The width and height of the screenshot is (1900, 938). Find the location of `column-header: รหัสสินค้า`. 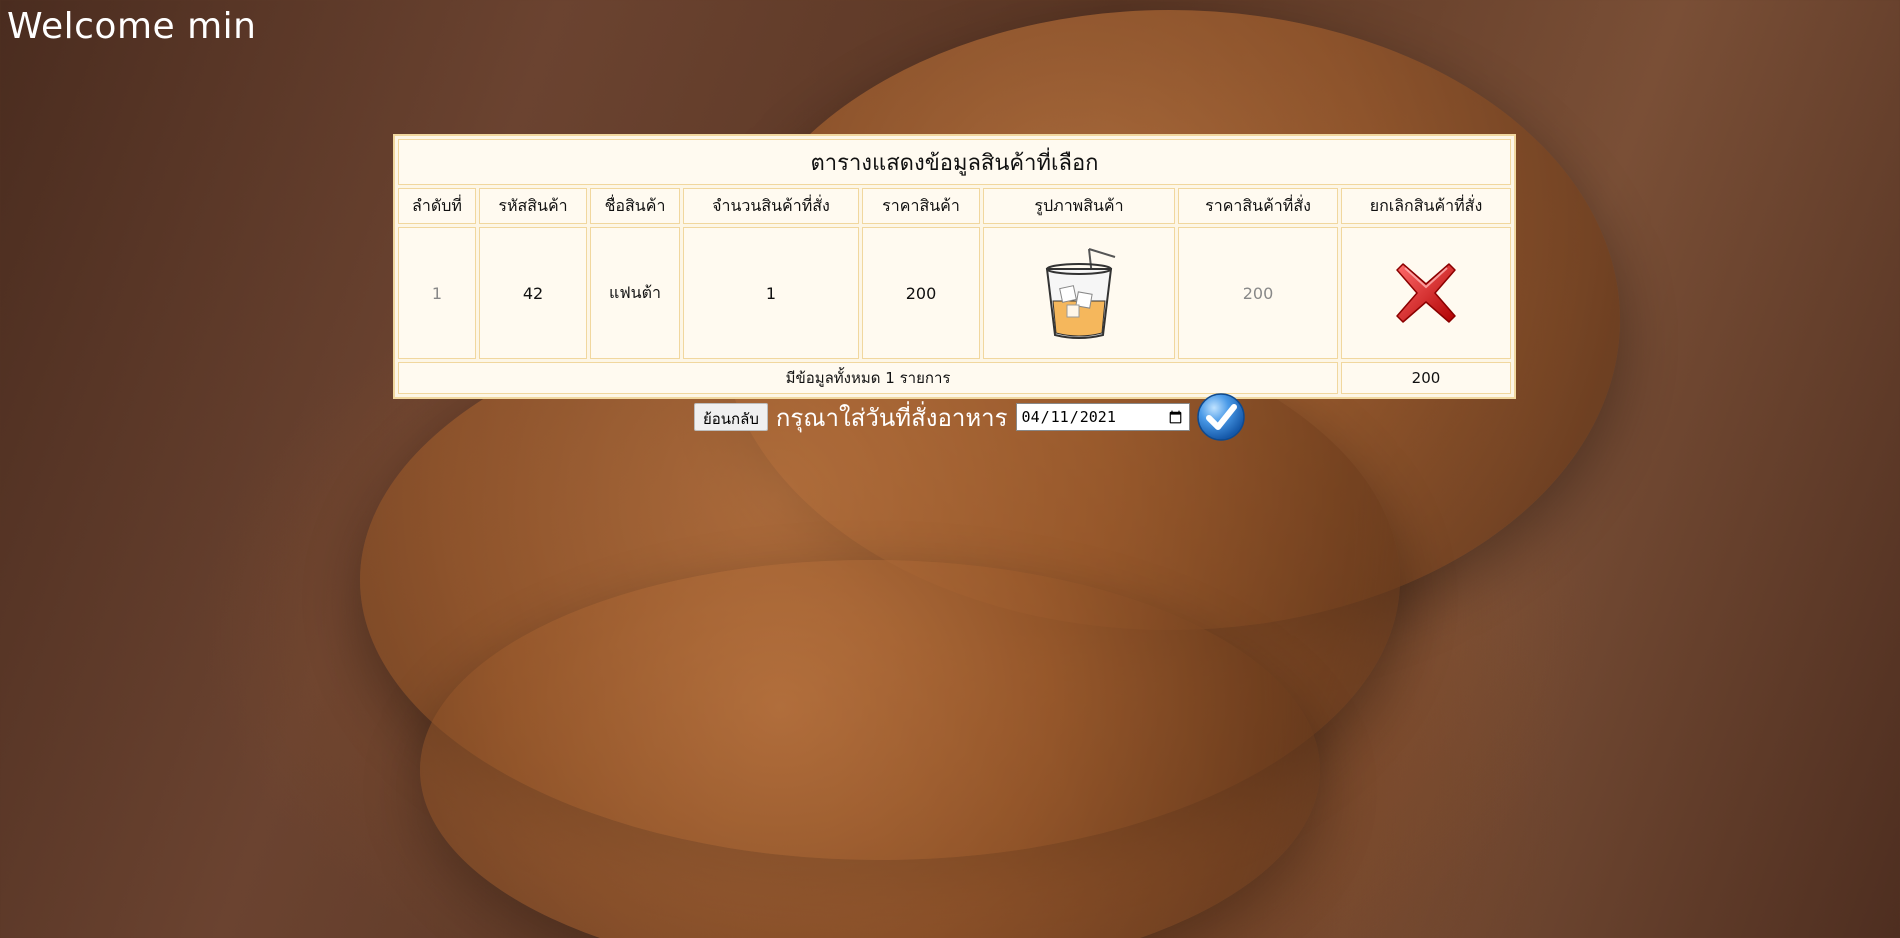

column-header: รหัสสินค้า is located at coordinates (533, 206).